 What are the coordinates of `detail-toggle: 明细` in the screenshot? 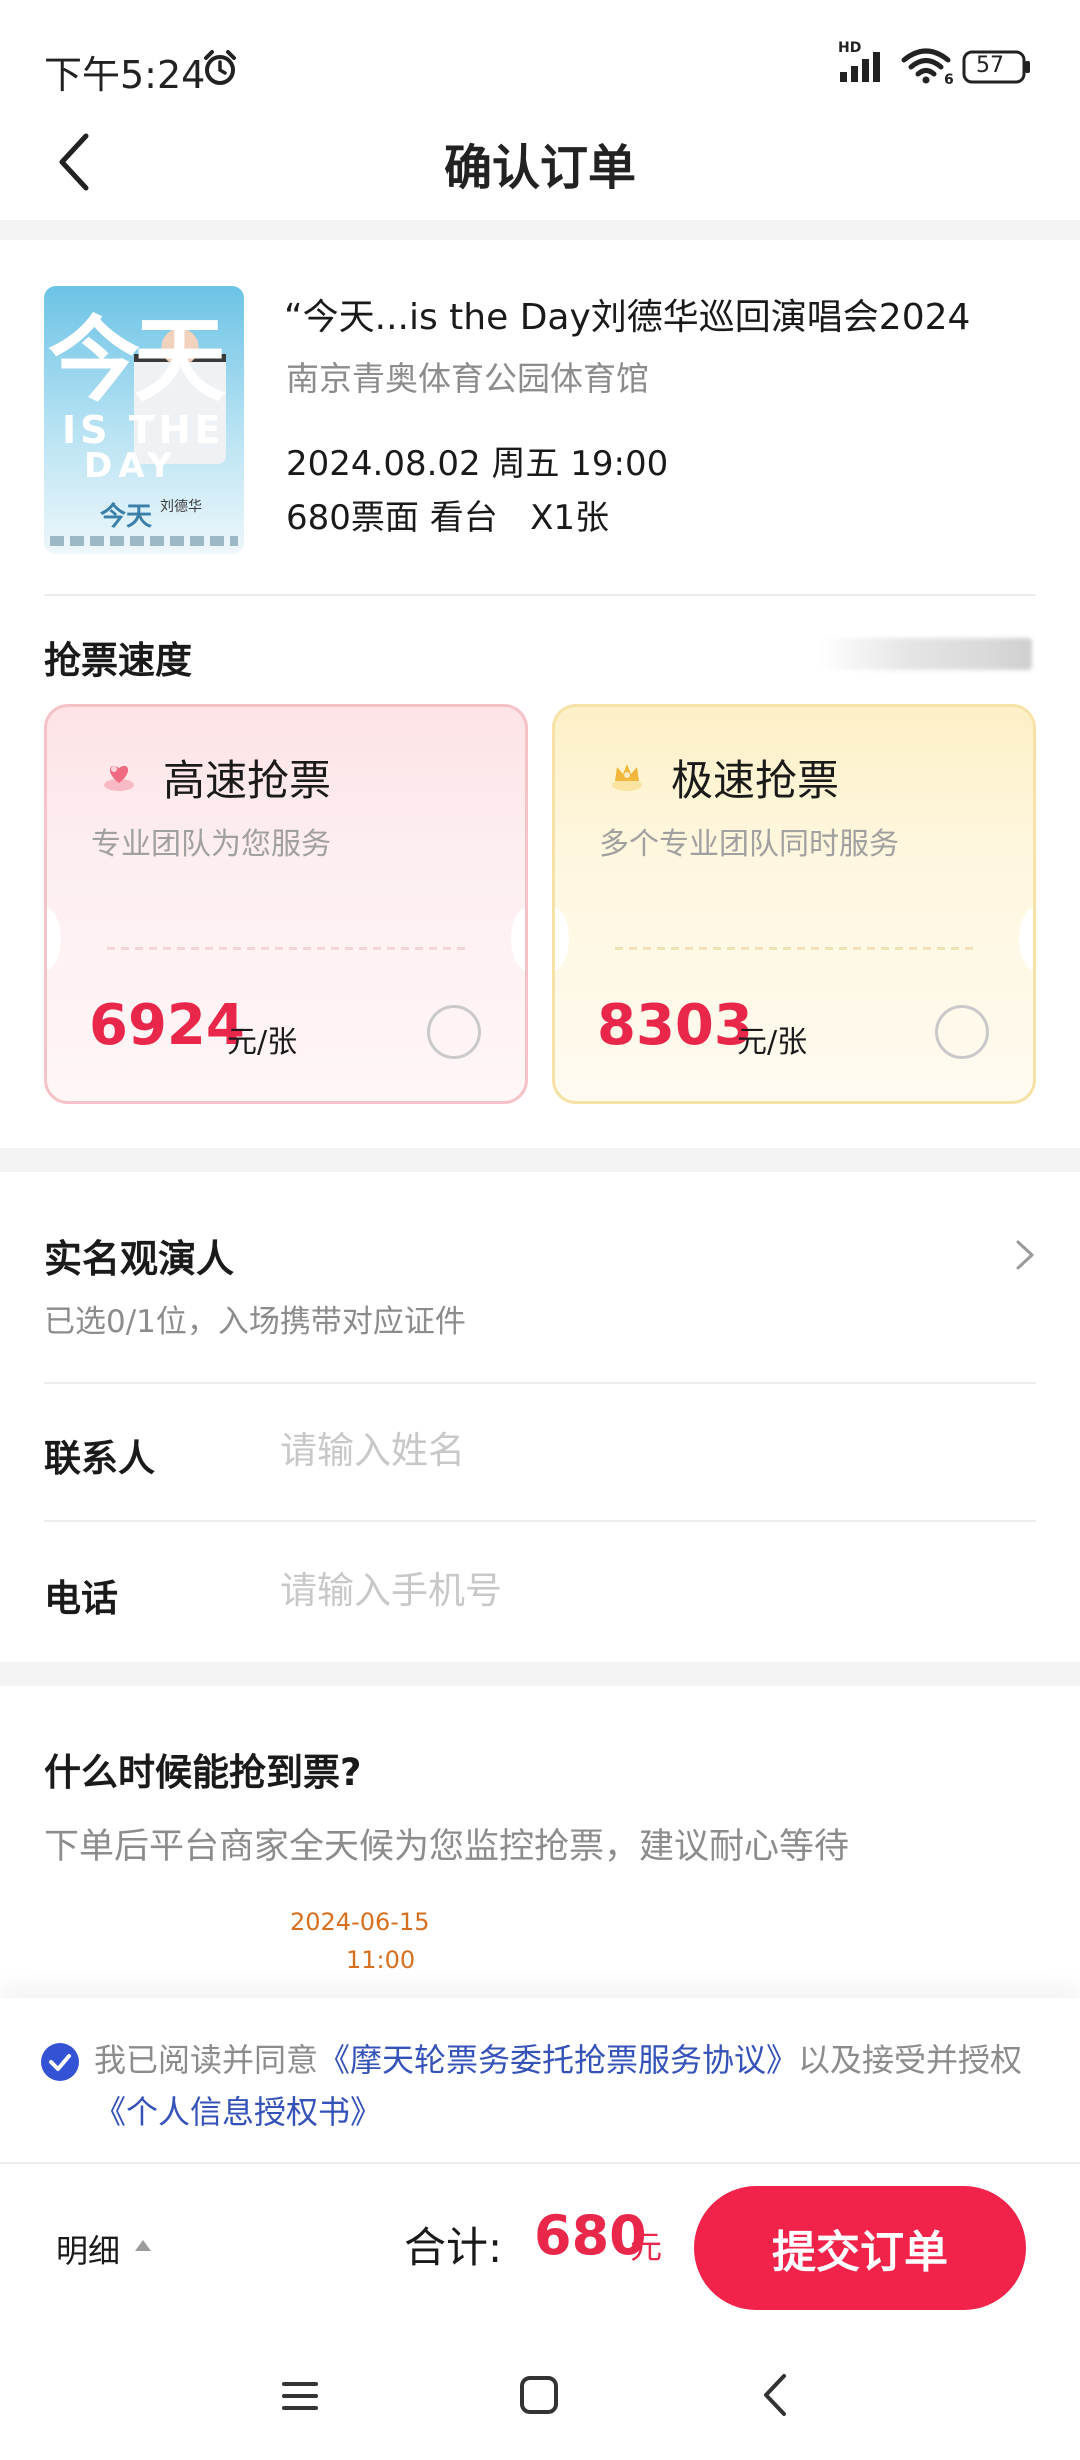 It's located at (88, 2249).